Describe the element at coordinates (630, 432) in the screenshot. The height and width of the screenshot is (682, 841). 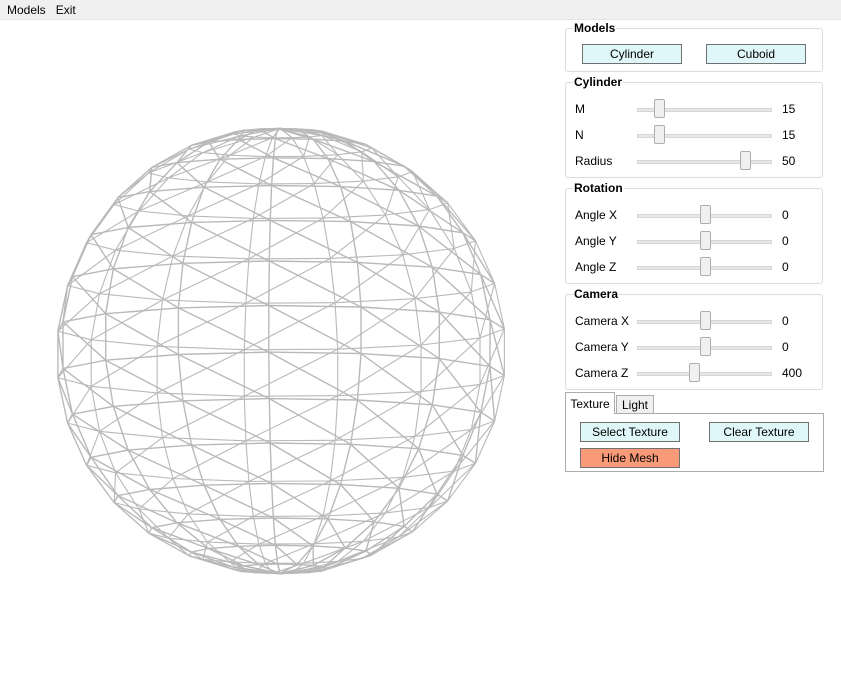
I see `select-texture-button: Select Texture` at that location.